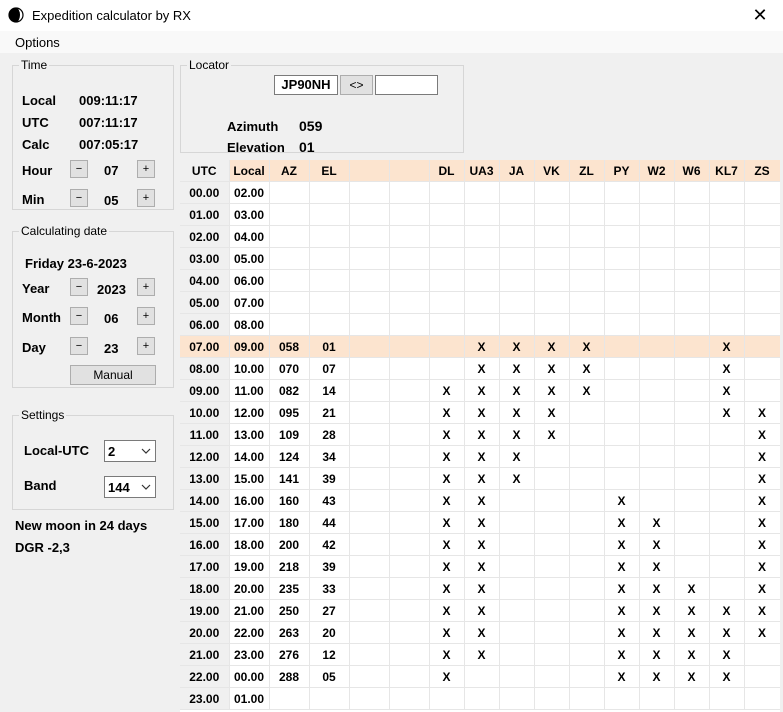  Describe the element at coordinates (205, 698) in the screenshot. I see `grid-cell: 23.00` at that location.